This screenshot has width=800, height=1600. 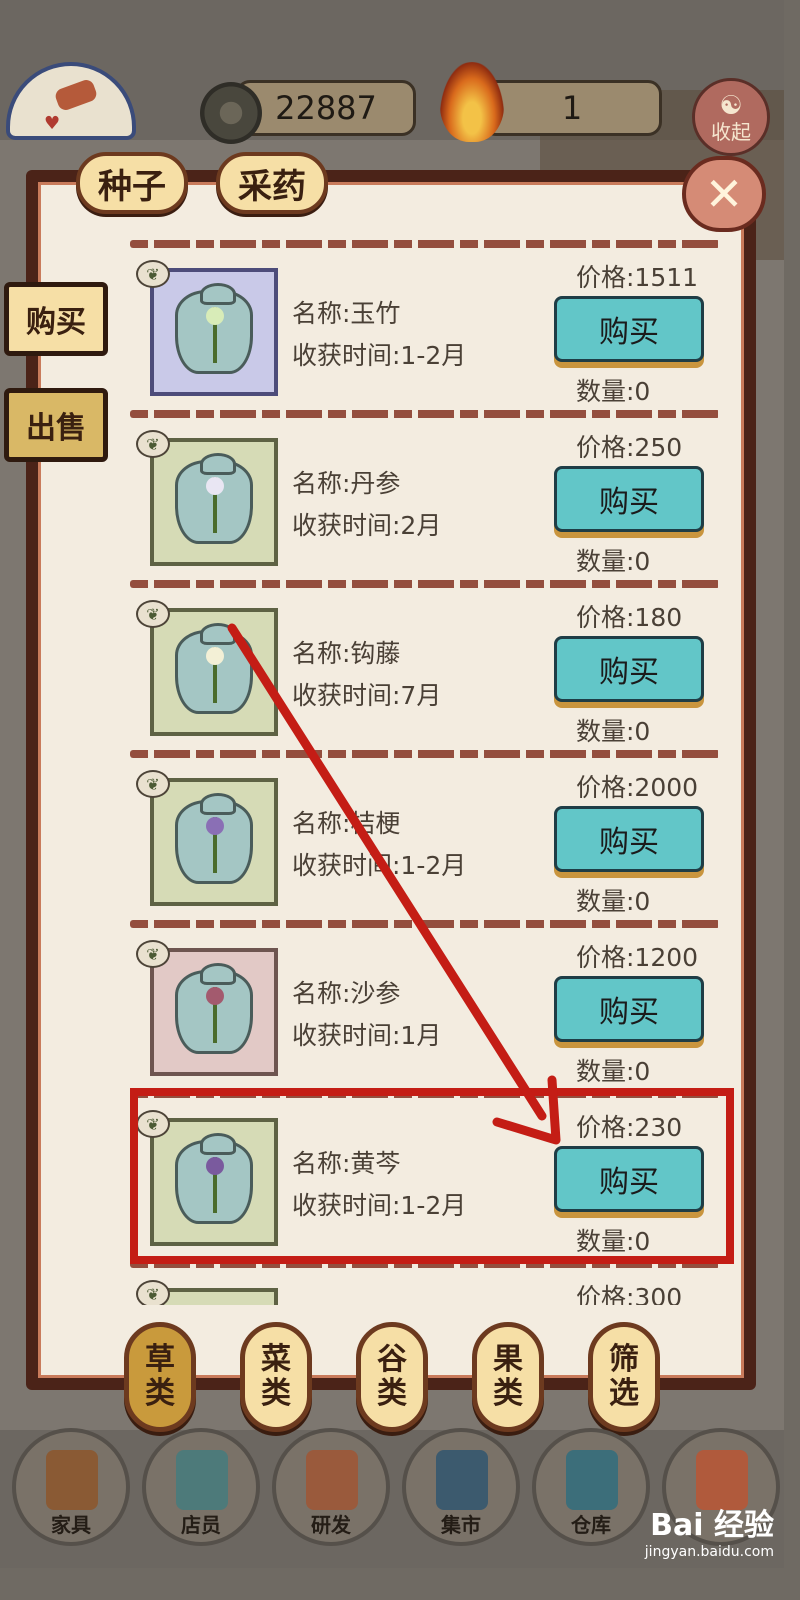 What do you see at coordinates (56, 428) in the screenshot?
I see `side-tab-sell-label: 出售` at bounding box center [56, 428].